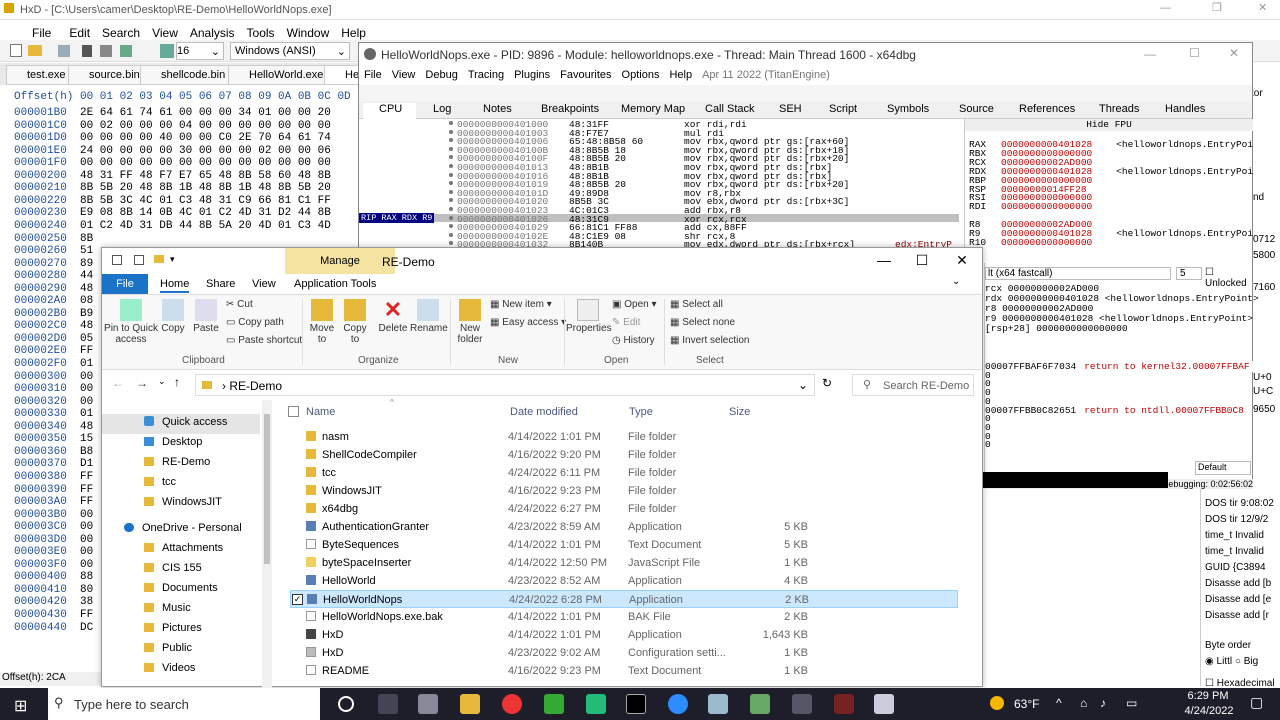 The image size is (1280, 720). What do you see at coordinates (1194, 53) in the screenshot?
I see `maximize-icon: ☐` at bounding box center [1194, 53].